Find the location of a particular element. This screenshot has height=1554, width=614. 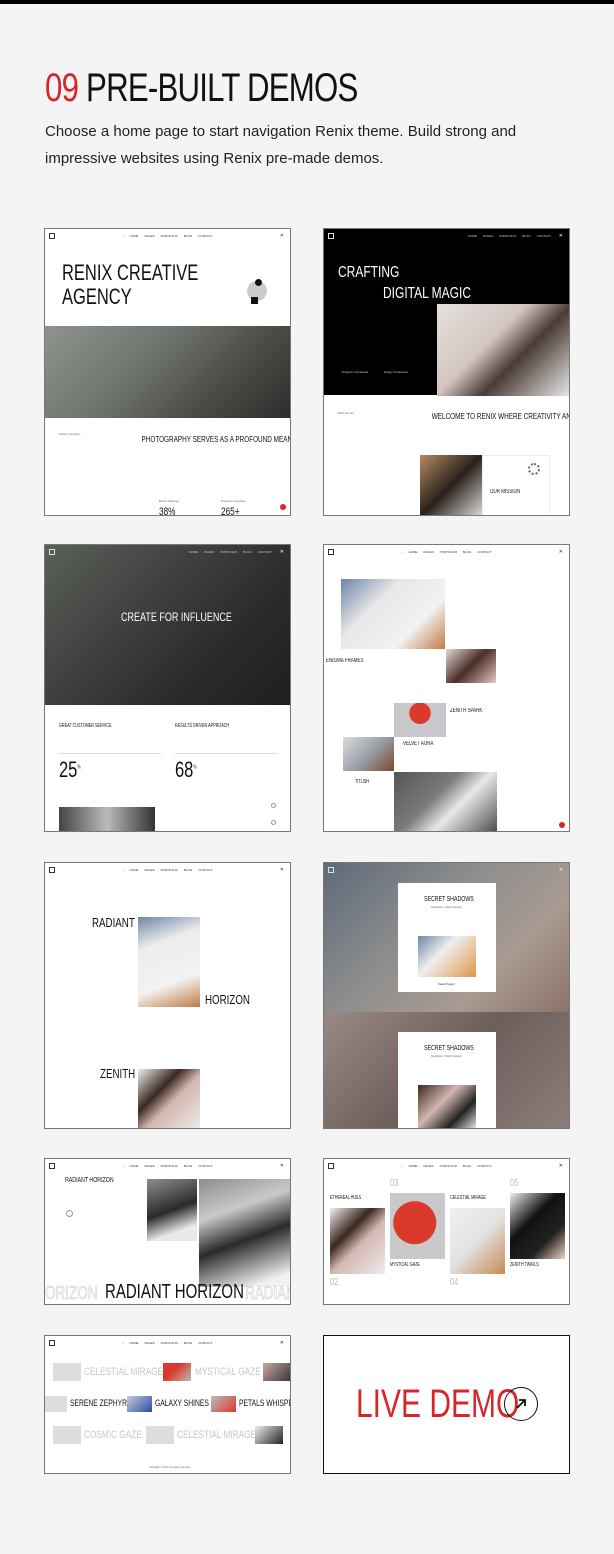

mission-title: OUR MISSION is located at coordinates (505, 492).